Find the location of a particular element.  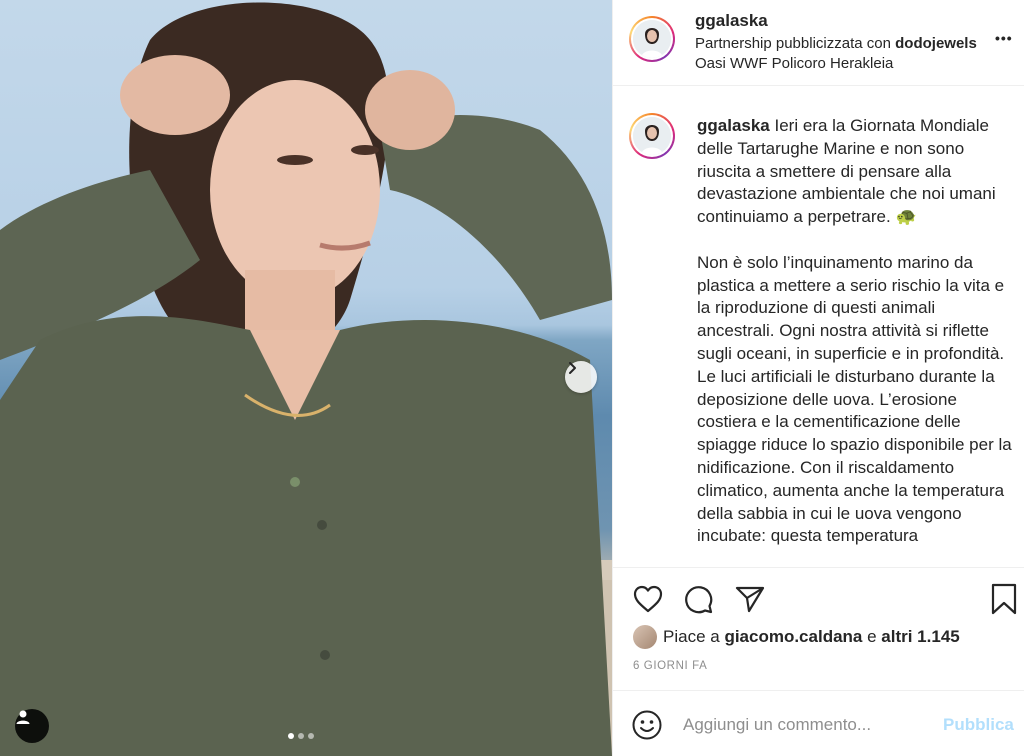

partnership-label: Partnership pubblicizzata con dodojewels is located at coordinates (836, 43).